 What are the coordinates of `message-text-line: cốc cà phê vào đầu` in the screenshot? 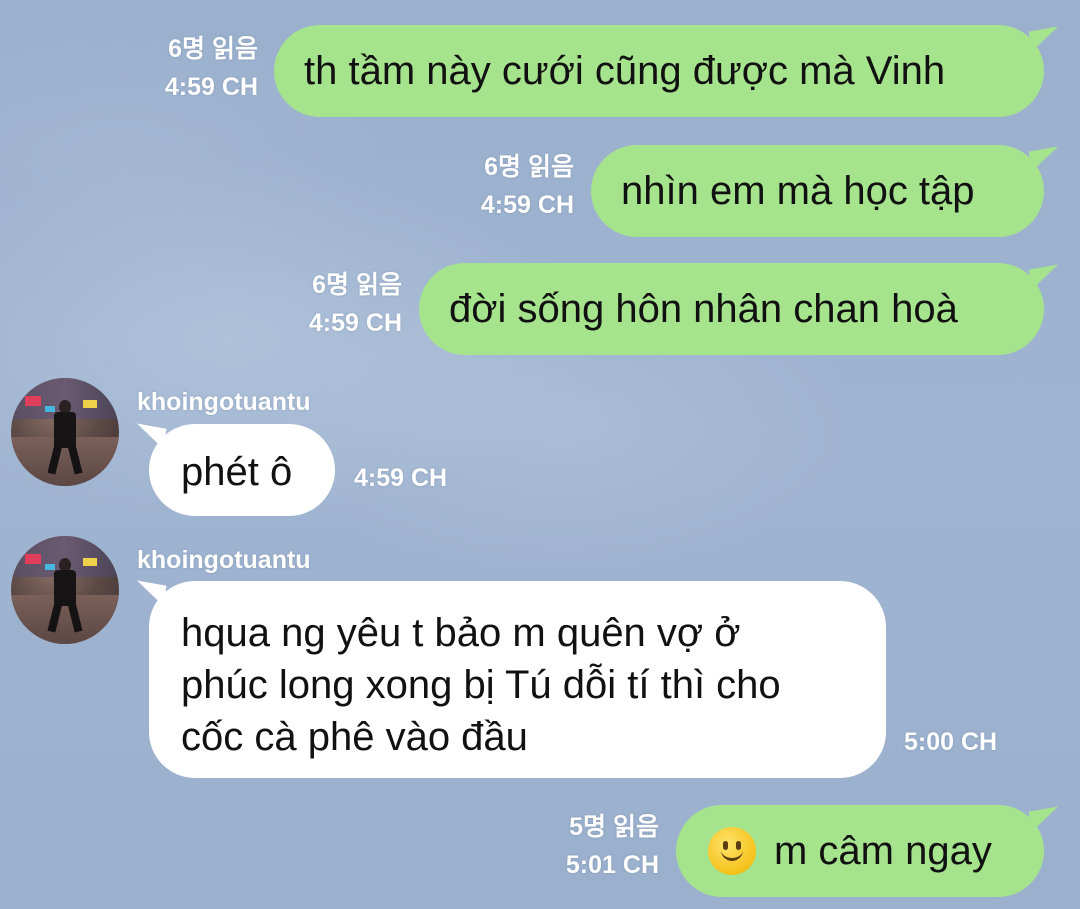 It's located at (354, 737).